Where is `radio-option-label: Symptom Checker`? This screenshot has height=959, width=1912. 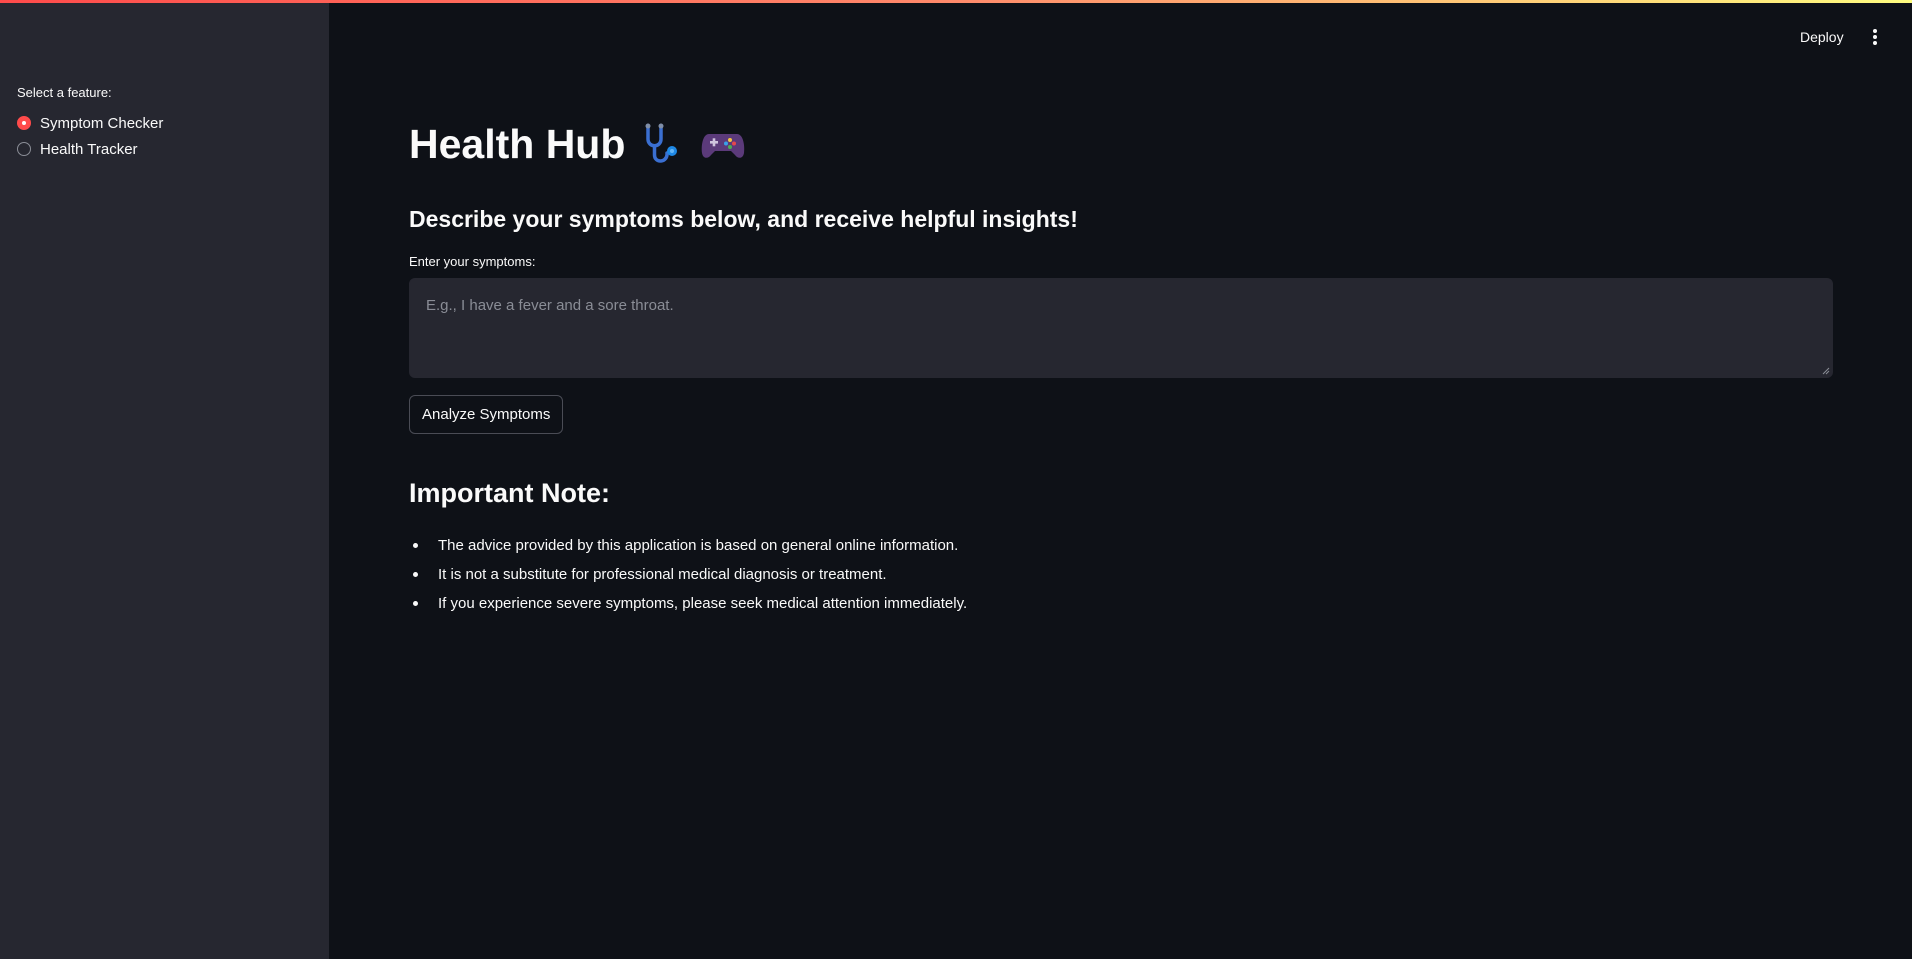
radio-option-label: Symptom Checker is located at coordinates (102, 123).